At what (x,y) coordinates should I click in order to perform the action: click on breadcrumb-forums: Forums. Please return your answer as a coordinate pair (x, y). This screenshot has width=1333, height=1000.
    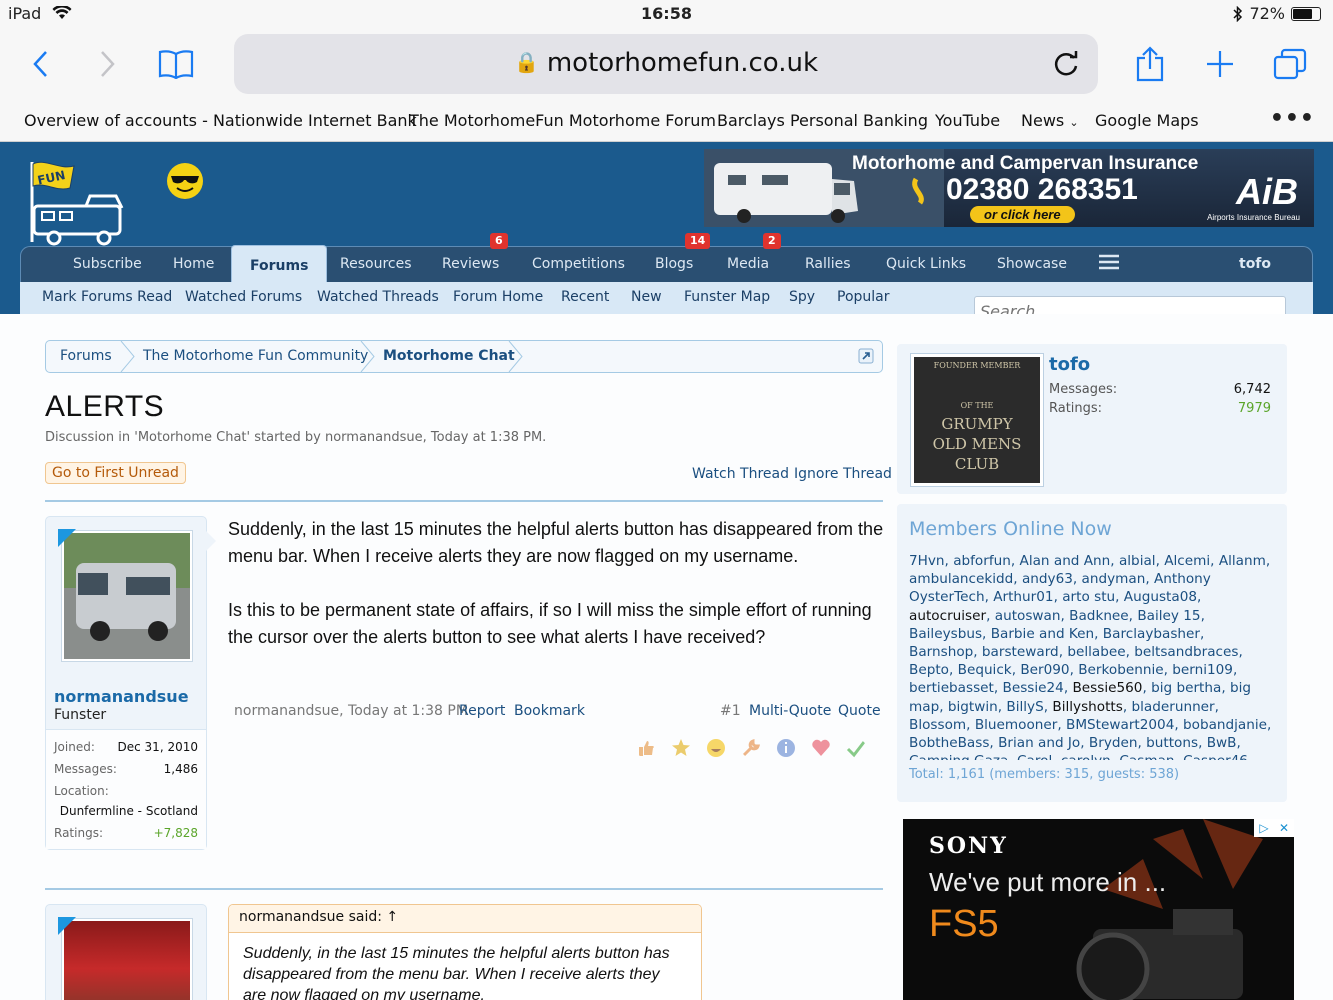
    Looking at the image, I should click on (86, 356).